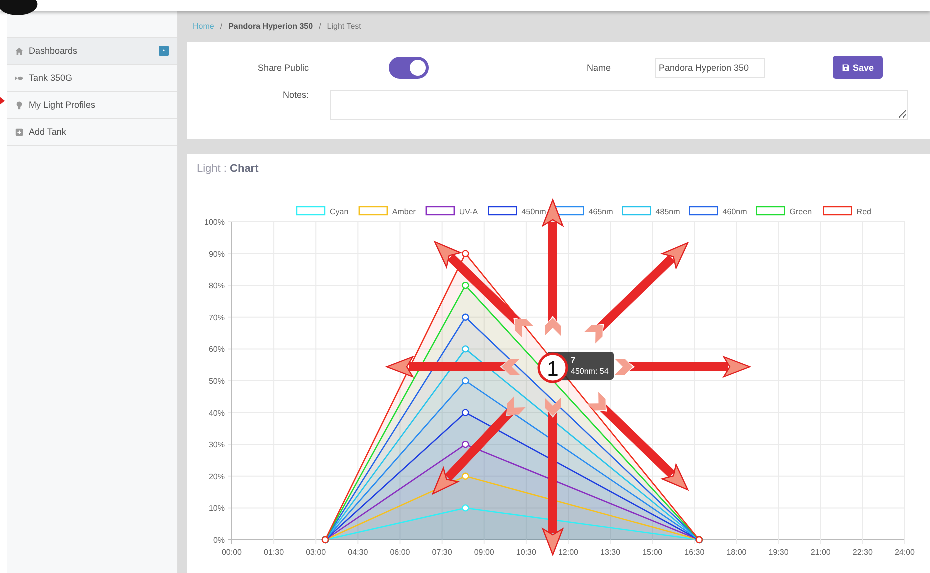  What do you see at coordinates (216, 477) in the screenshot?
I see `y-axis-label: 20%` at bounding box center [216, 477].